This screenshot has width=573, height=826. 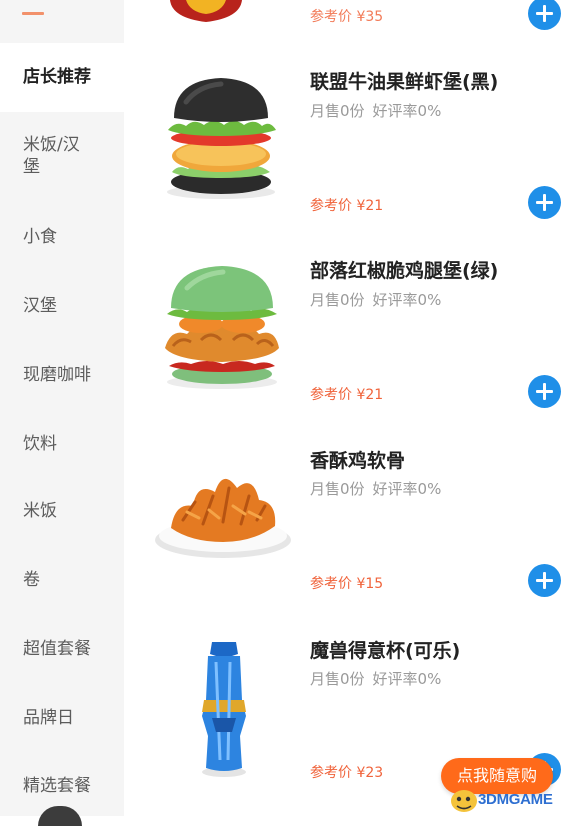 What do you see at coordinates (358, 461) in the screenshot?
I see `product-title: 香酥鸡软骨` at bounding box center [358, 461].